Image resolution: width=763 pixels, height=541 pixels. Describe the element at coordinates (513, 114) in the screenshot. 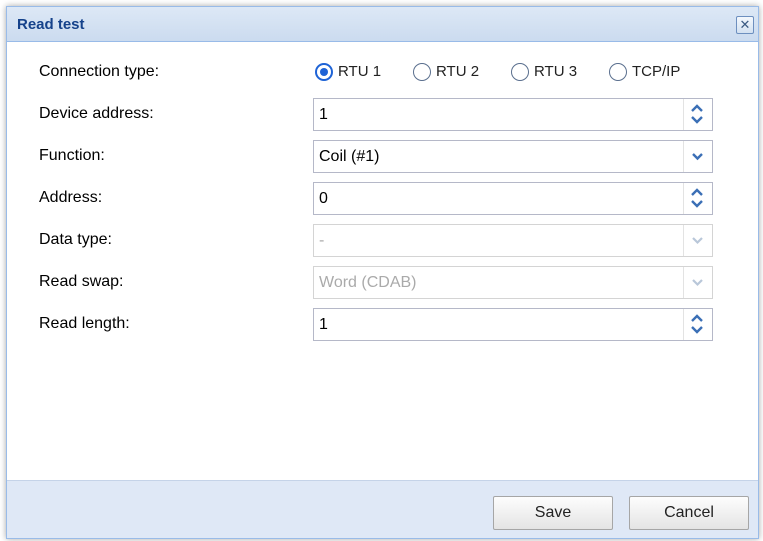

I see `device-address-field: 1` at that location.